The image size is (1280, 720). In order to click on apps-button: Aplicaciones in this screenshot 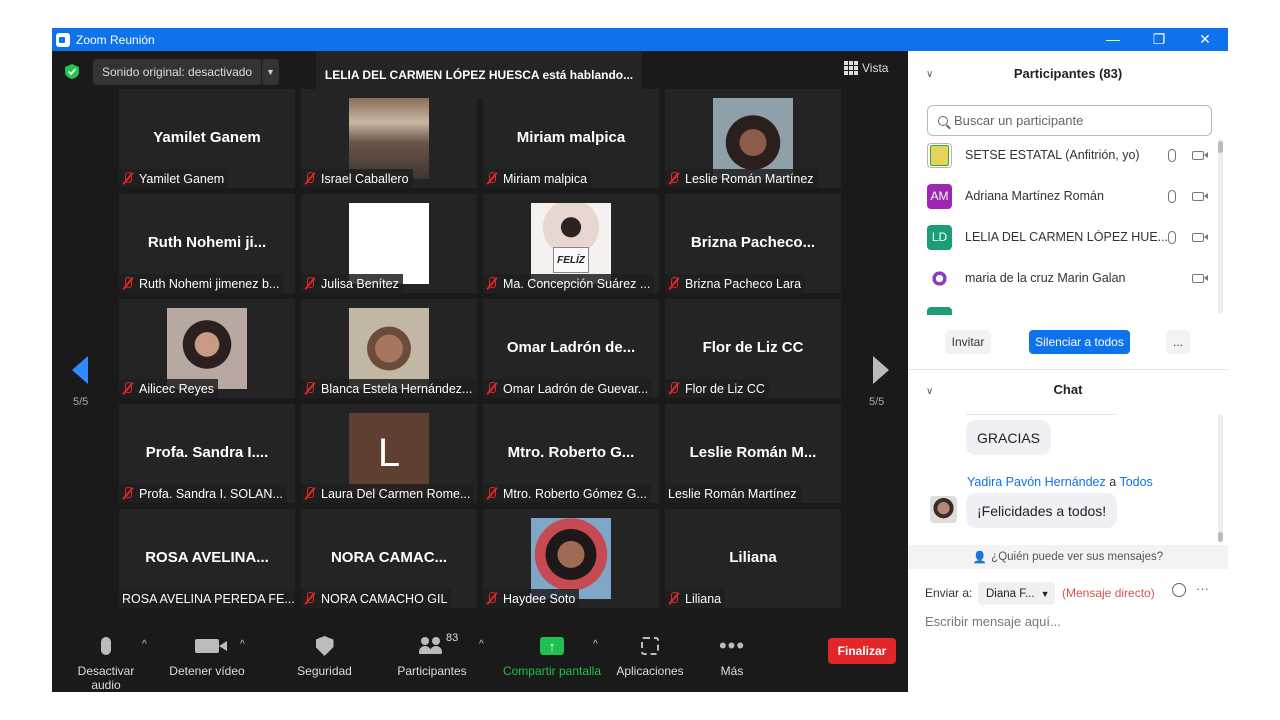, I will do `click(650, 656)`.